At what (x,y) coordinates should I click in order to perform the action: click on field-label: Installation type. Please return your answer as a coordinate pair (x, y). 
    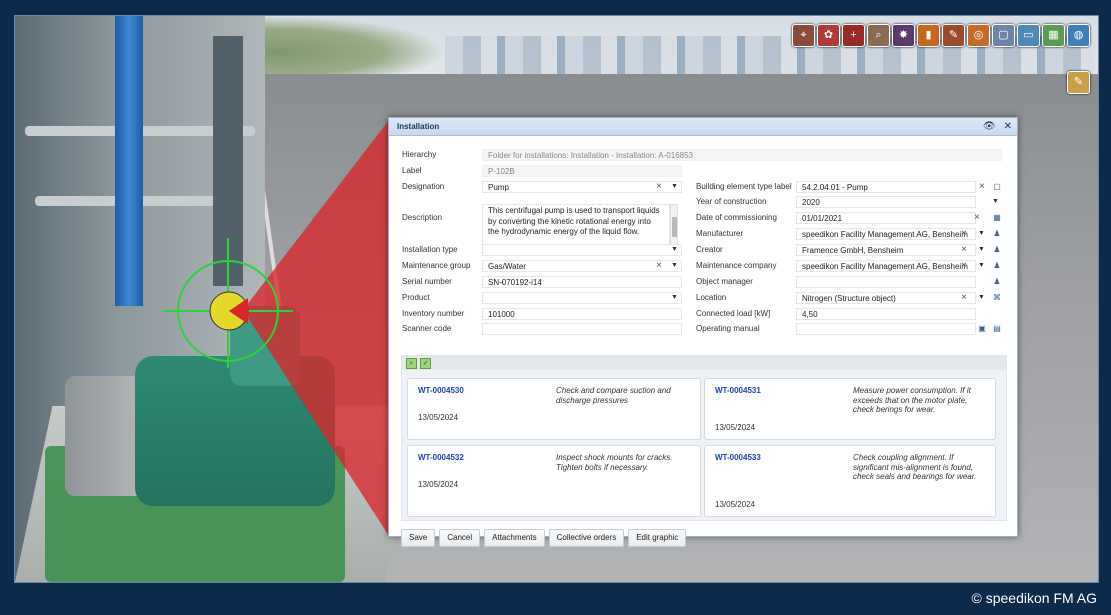
    Looking at the image, I should click on (430, 249).